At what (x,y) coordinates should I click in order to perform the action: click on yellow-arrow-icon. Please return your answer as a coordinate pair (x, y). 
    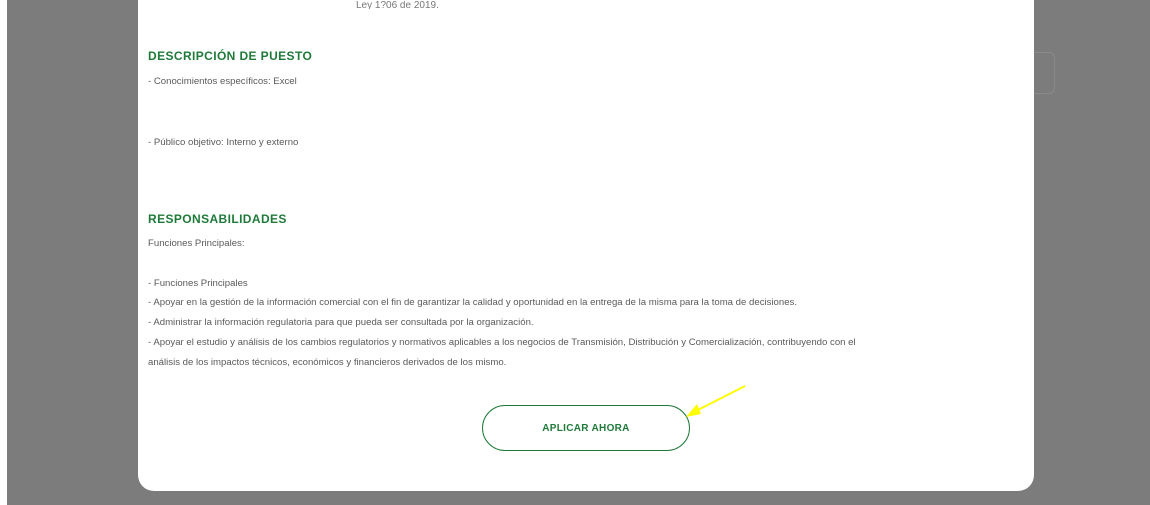
    Looking at the image, I should click on (716, 401).